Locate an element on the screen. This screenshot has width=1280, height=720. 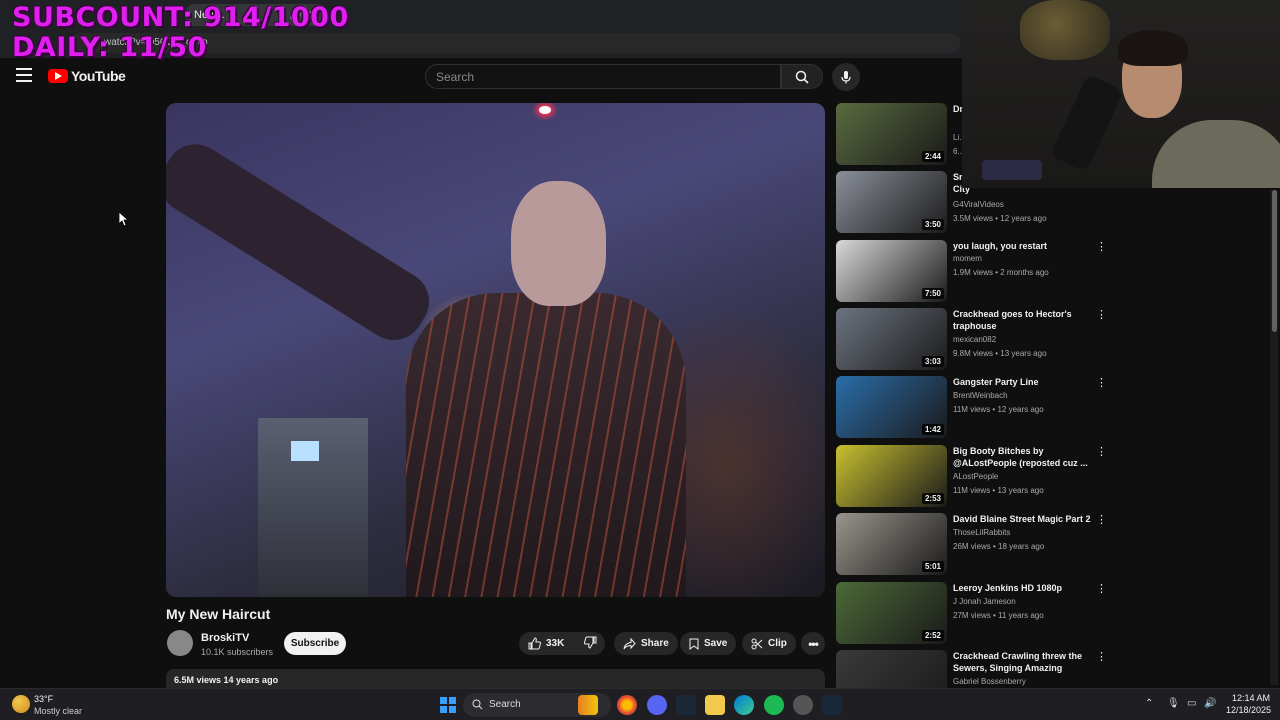
video-frame-head is located at coordinates (558, 243).